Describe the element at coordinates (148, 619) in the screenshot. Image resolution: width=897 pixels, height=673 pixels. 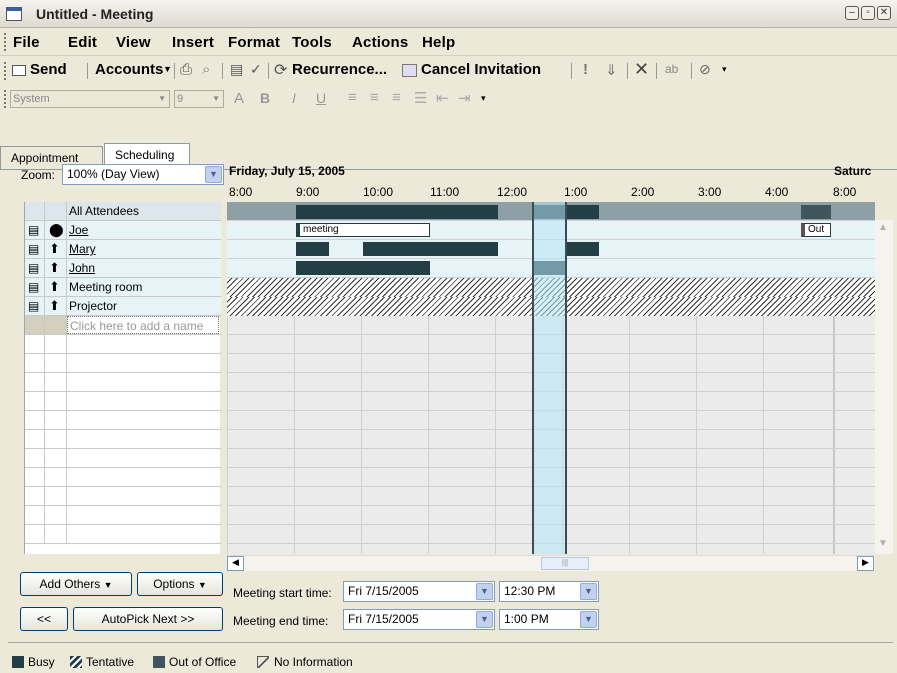
I see `autopick-next-button: AutoPick Next >>` at that location.